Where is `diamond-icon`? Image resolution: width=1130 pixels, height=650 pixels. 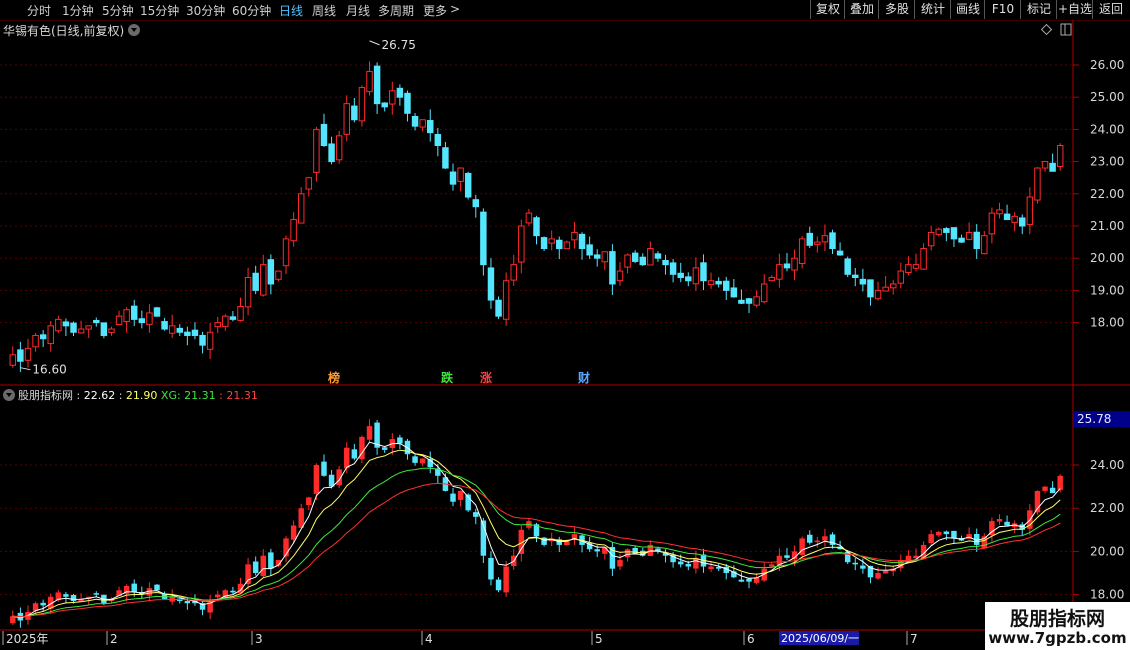
diamond-icon is located at coordinates (1046, 29).